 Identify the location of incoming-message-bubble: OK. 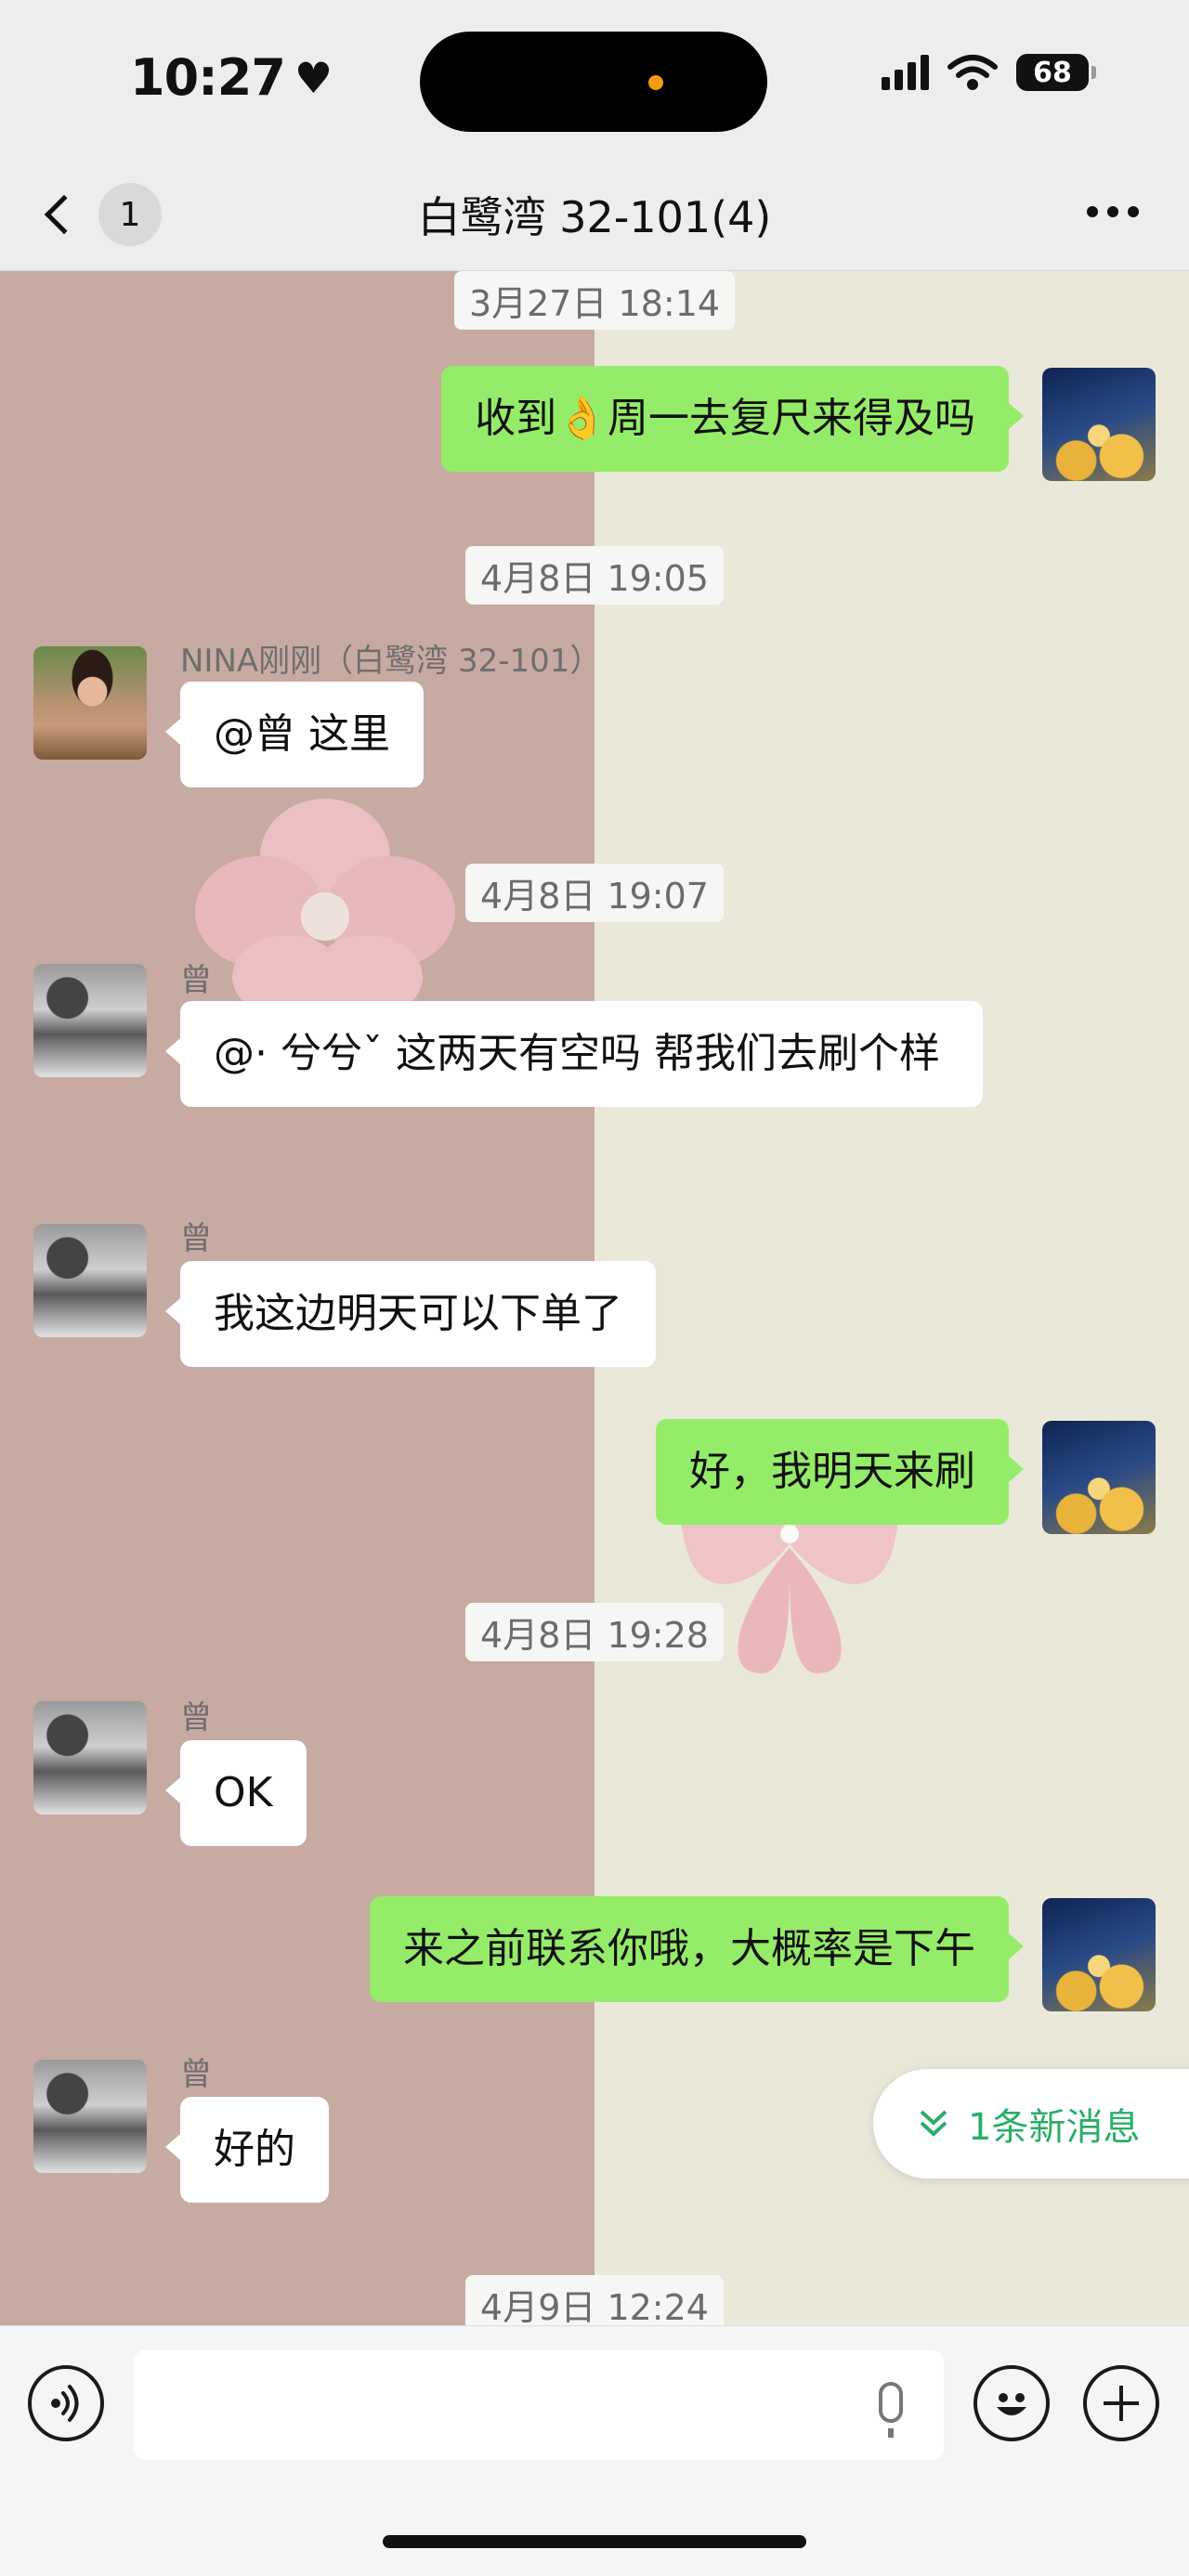
(236, 1793).